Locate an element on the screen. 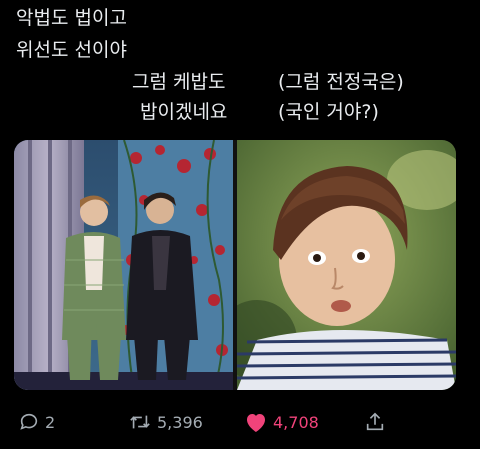 The image size is (480, 449). retweet-button: 5,396 is located at coordinates (165, 422).